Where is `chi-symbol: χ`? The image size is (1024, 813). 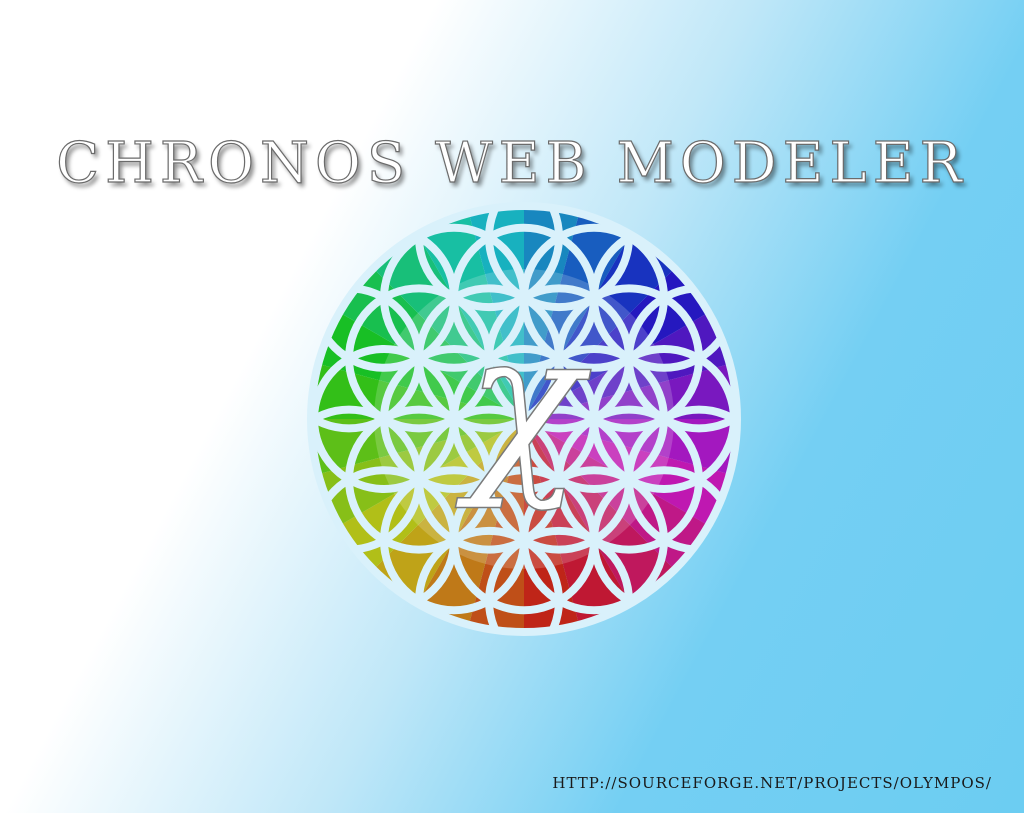 chi-symbol: χ is located at coordinates (522, 402).